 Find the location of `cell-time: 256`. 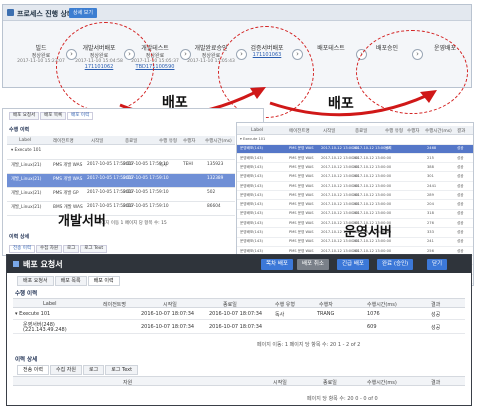

cell-time: 256 is located at coordinates (430, 250).